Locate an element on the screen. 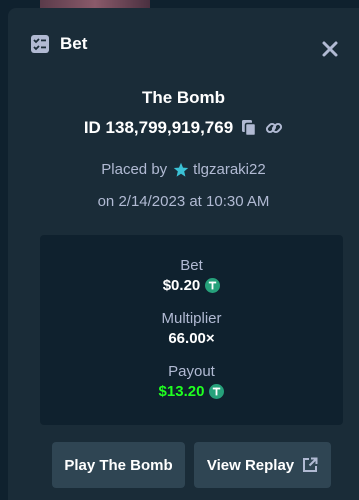  background-art is located at coordinates (95, 4).